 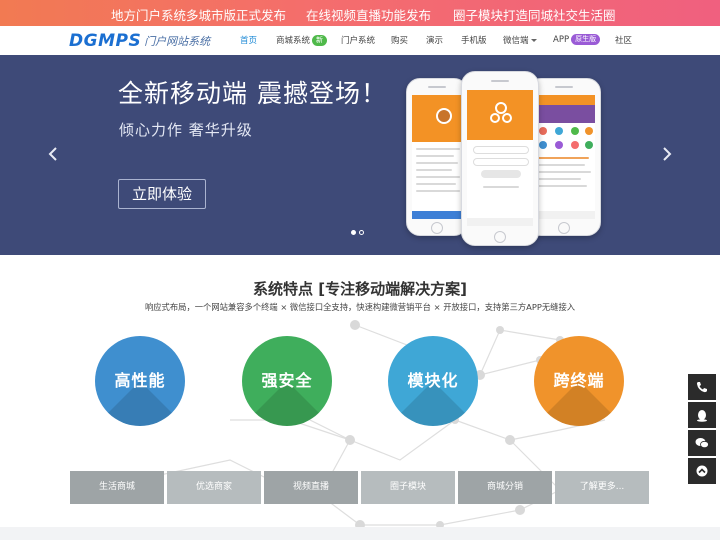 I want to click on nav-item-app: APP 原生版, so click(x=577, y=39).